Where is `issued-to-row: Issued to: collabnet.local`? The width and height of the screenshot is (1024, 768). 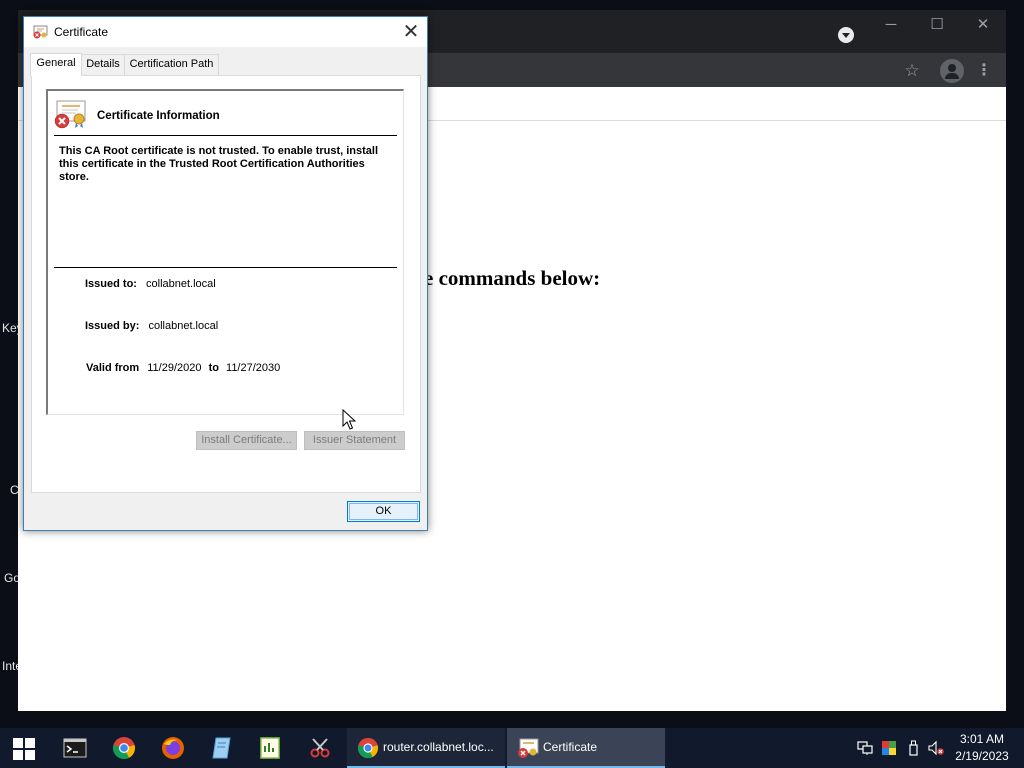
issued-to-row: Issued to: collabnet.local is located at coordinates (150, 284).